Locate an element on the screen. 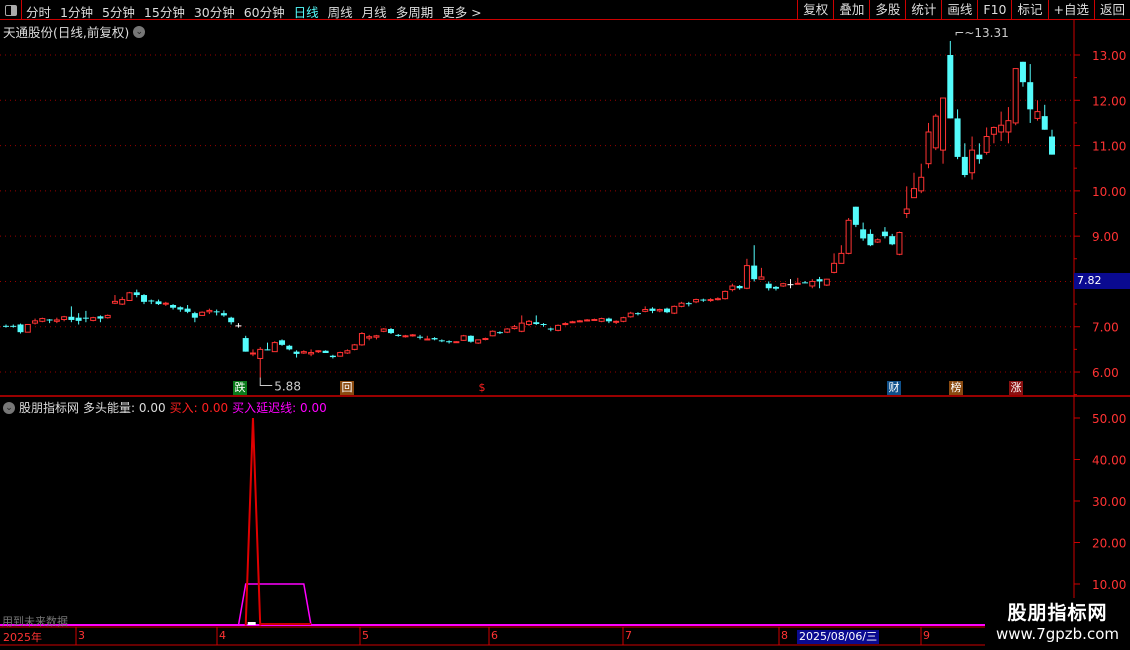  chevron-down-icon: ⌄ is located at coordinates (9, 407).